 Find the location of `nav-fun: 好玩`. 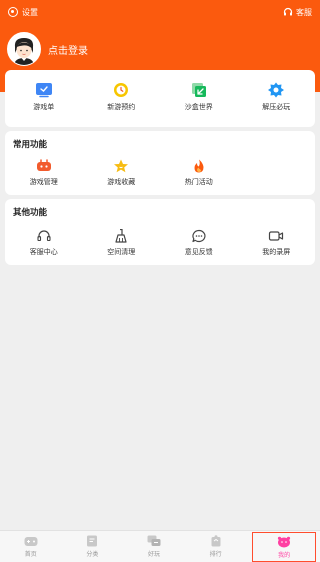

nav-fun: 好玩 is located at coordinates (154, 546).